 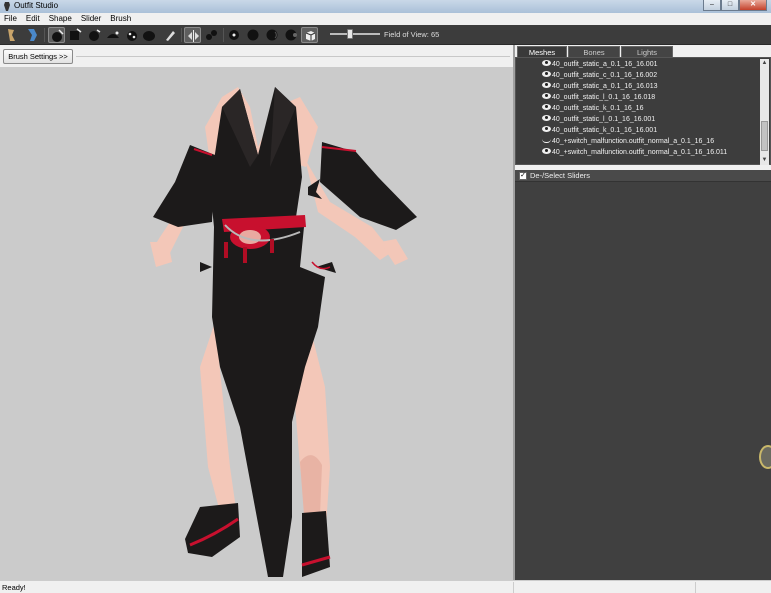 I want to click on mask-brush-button, so click(x=132, y=35).